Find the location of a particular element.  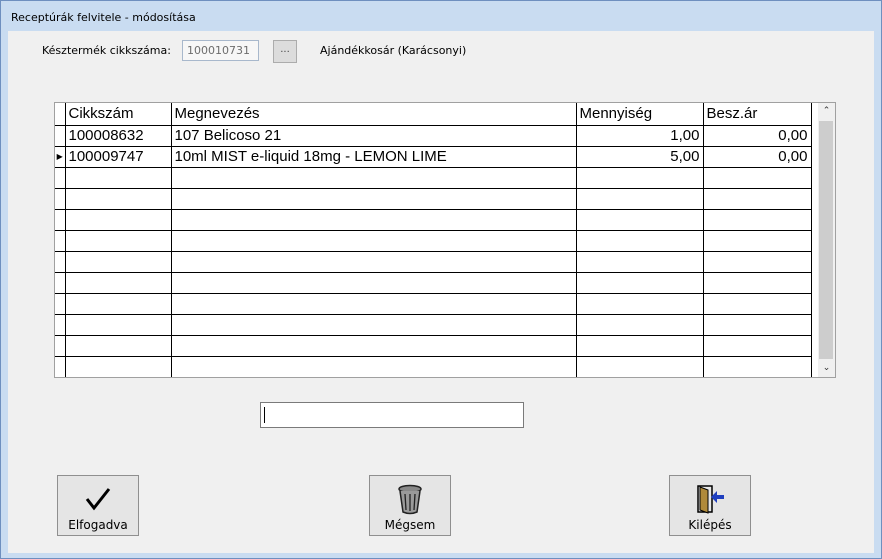

accept-button: Elfogadva is located at coordinates (98, 505).